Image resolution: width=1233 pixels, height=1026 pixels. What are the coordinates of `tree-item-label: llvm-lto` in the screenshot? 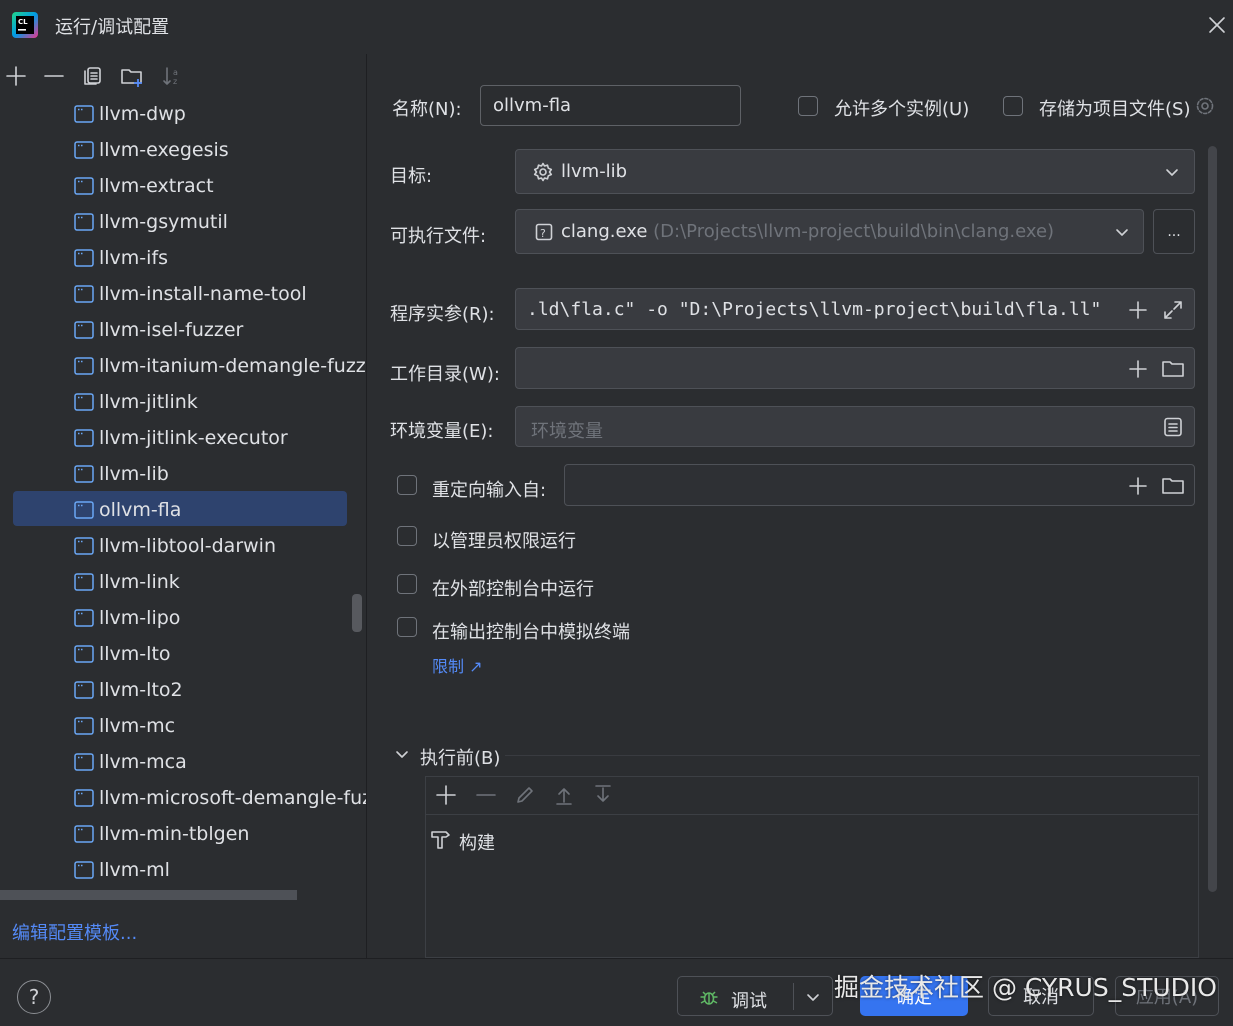 It's located at (135, 654).